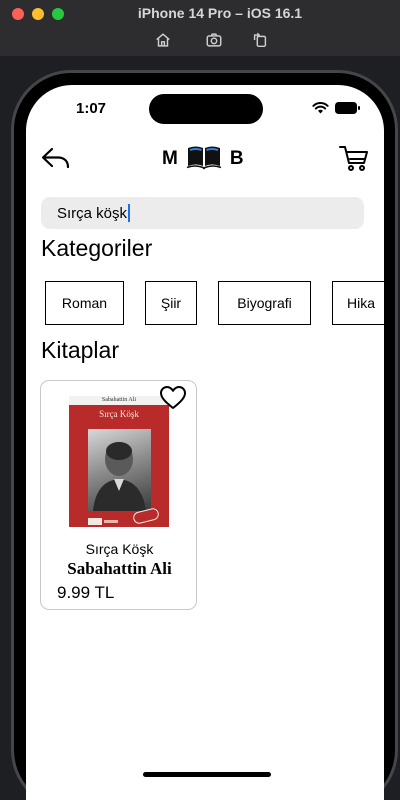  I want to click on cover-photo, so click(119, 470).